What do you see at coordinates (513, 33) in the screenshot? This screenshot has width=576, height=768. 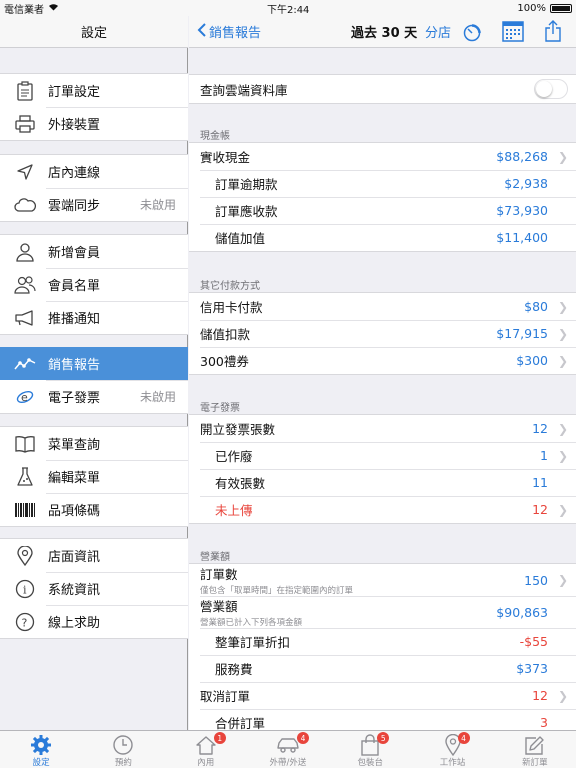 I see `calendar-icon` at bounding box center [513, 33].